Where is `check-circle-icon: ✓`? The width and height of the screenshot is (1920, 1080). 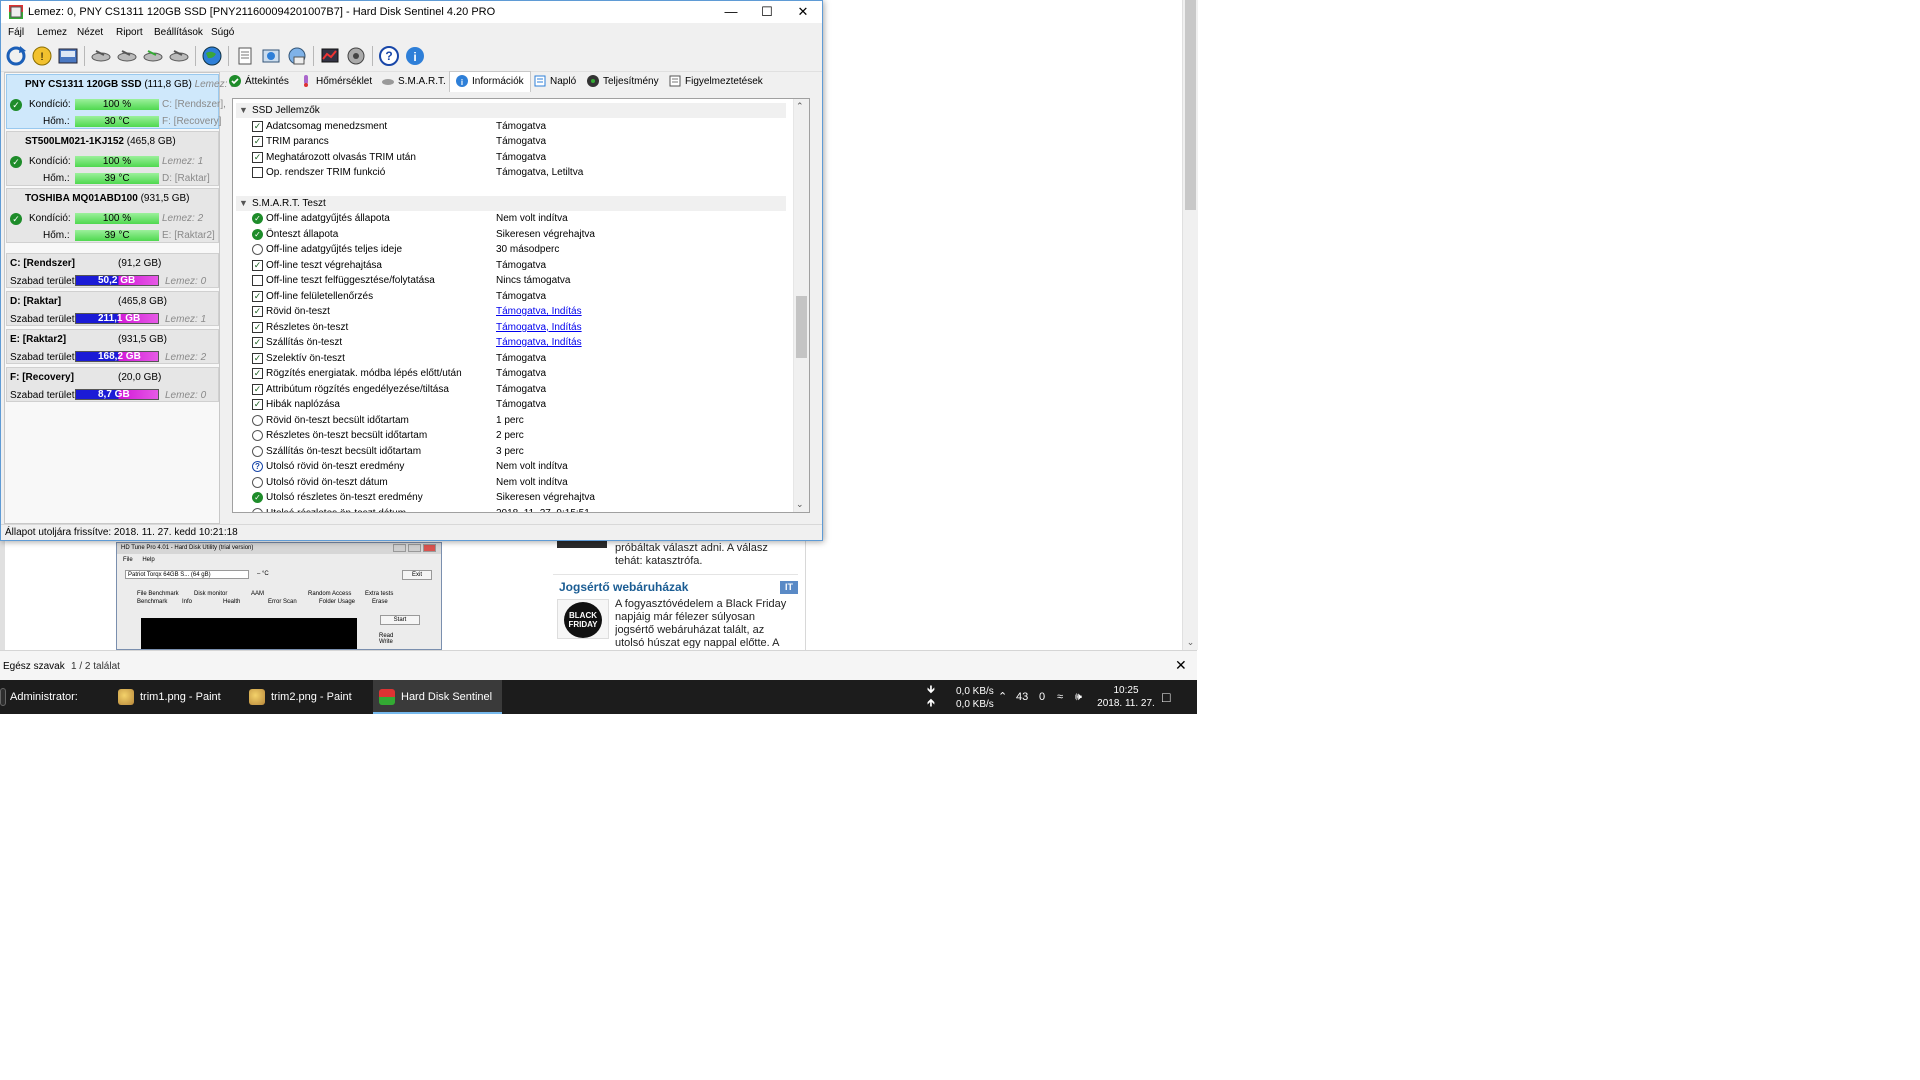 check-circle-icon: ✓ is located at coordinates (257, 234).